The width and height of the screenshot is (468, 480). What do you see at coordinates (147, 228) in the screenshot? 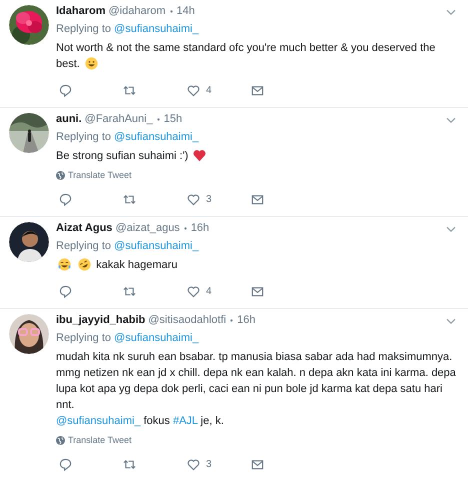
I see `user-handle: @aizat_agus` at bounding box center [147, 228].